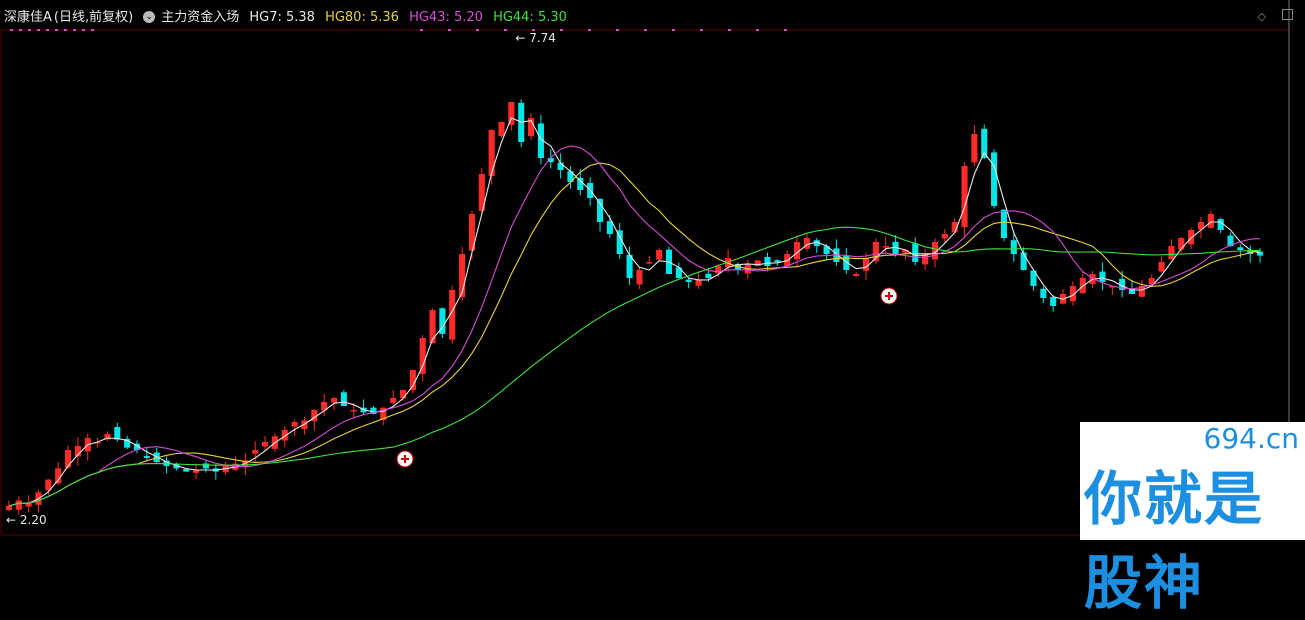 The width and height of the screenshot is (1305, 620). I want to click on stock-name: 深康佳A, so click(28, 17).